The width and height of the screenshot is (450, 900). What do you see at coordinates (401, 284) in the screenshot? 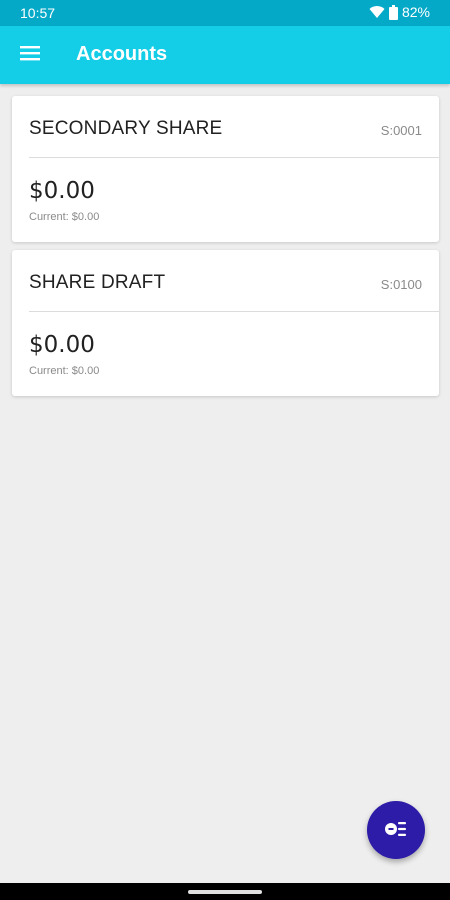
I see `account-id: S:0100` at bounding box center [401, 284].